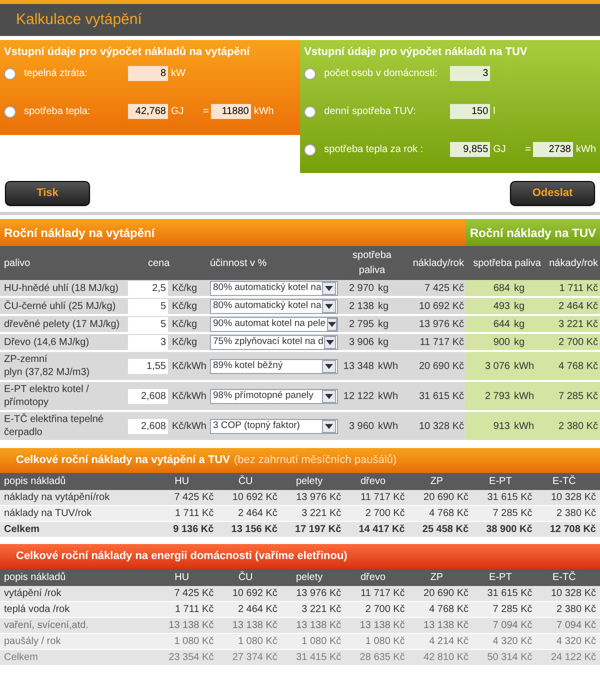 This screenshot has height=689, width=600. I want to click on section-title: Roční náklady na vytápění, so click(79, 233).